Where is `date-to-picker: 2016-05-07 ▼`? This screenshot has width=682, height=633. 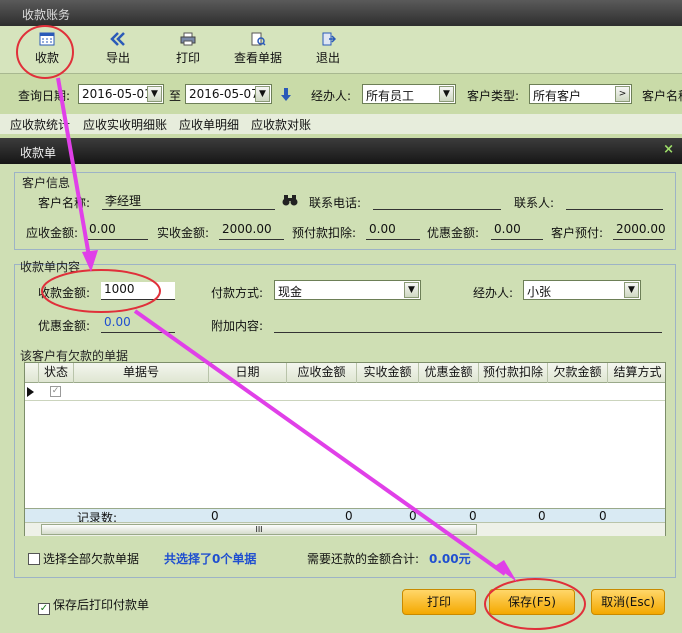 date-to-picker: 2016-05-07 ▼ is located at coordinates (228, 94).